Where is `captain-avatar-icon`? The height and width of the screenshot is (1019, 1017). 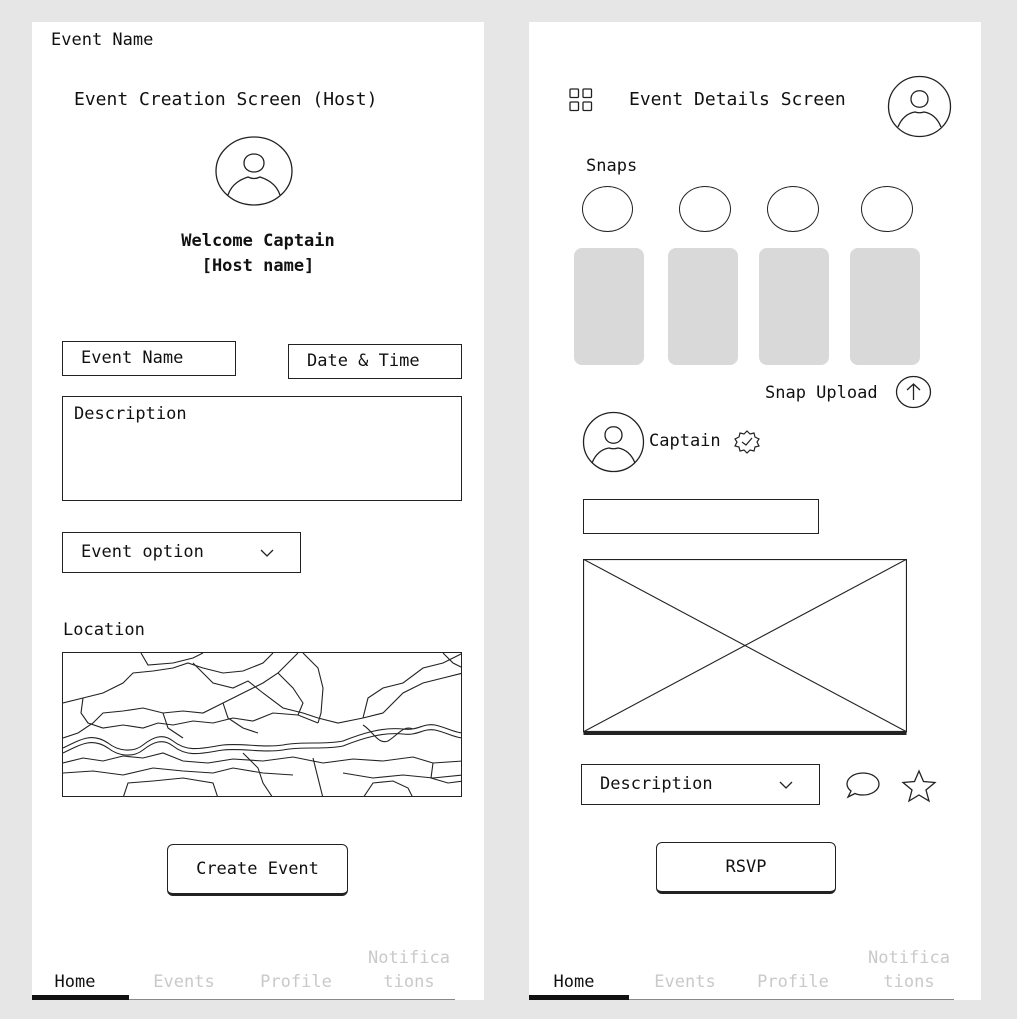
captain-avatar-icon is located at coordinates (613, 442).